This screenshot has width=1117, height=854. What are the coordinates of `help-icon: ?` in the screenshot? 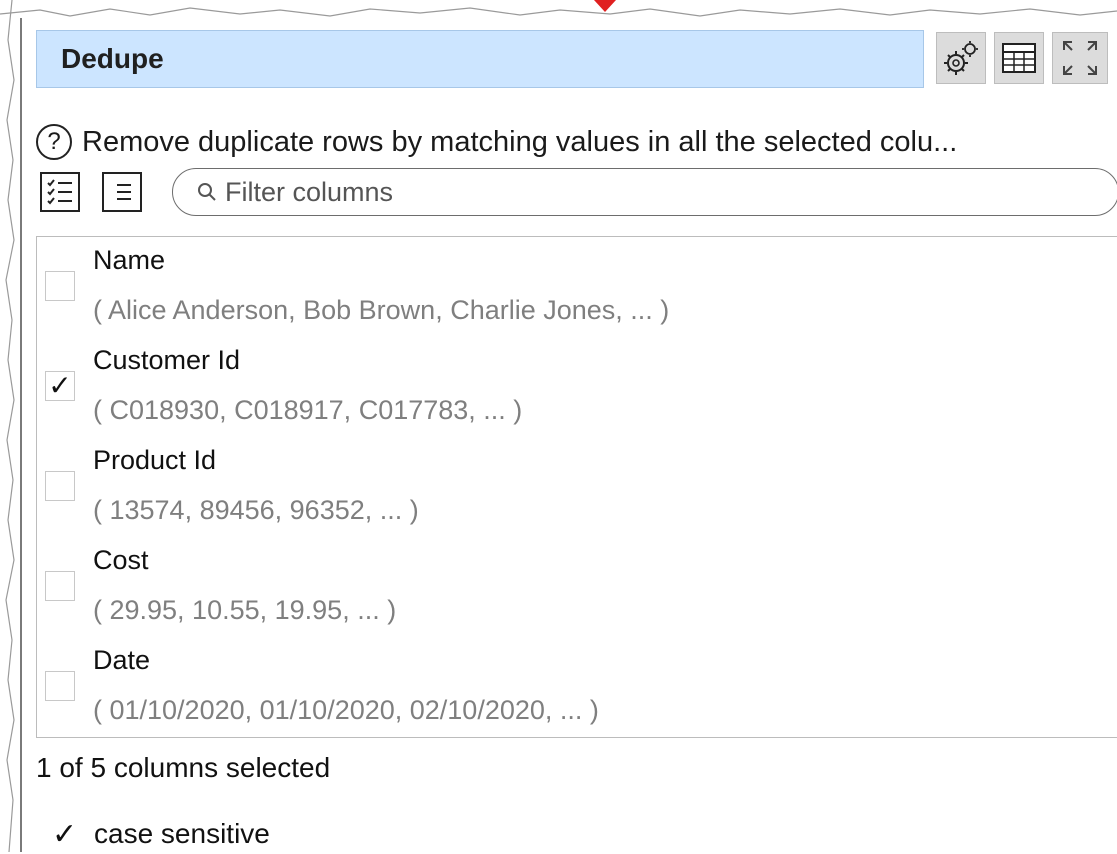 It's located at (54, 142).